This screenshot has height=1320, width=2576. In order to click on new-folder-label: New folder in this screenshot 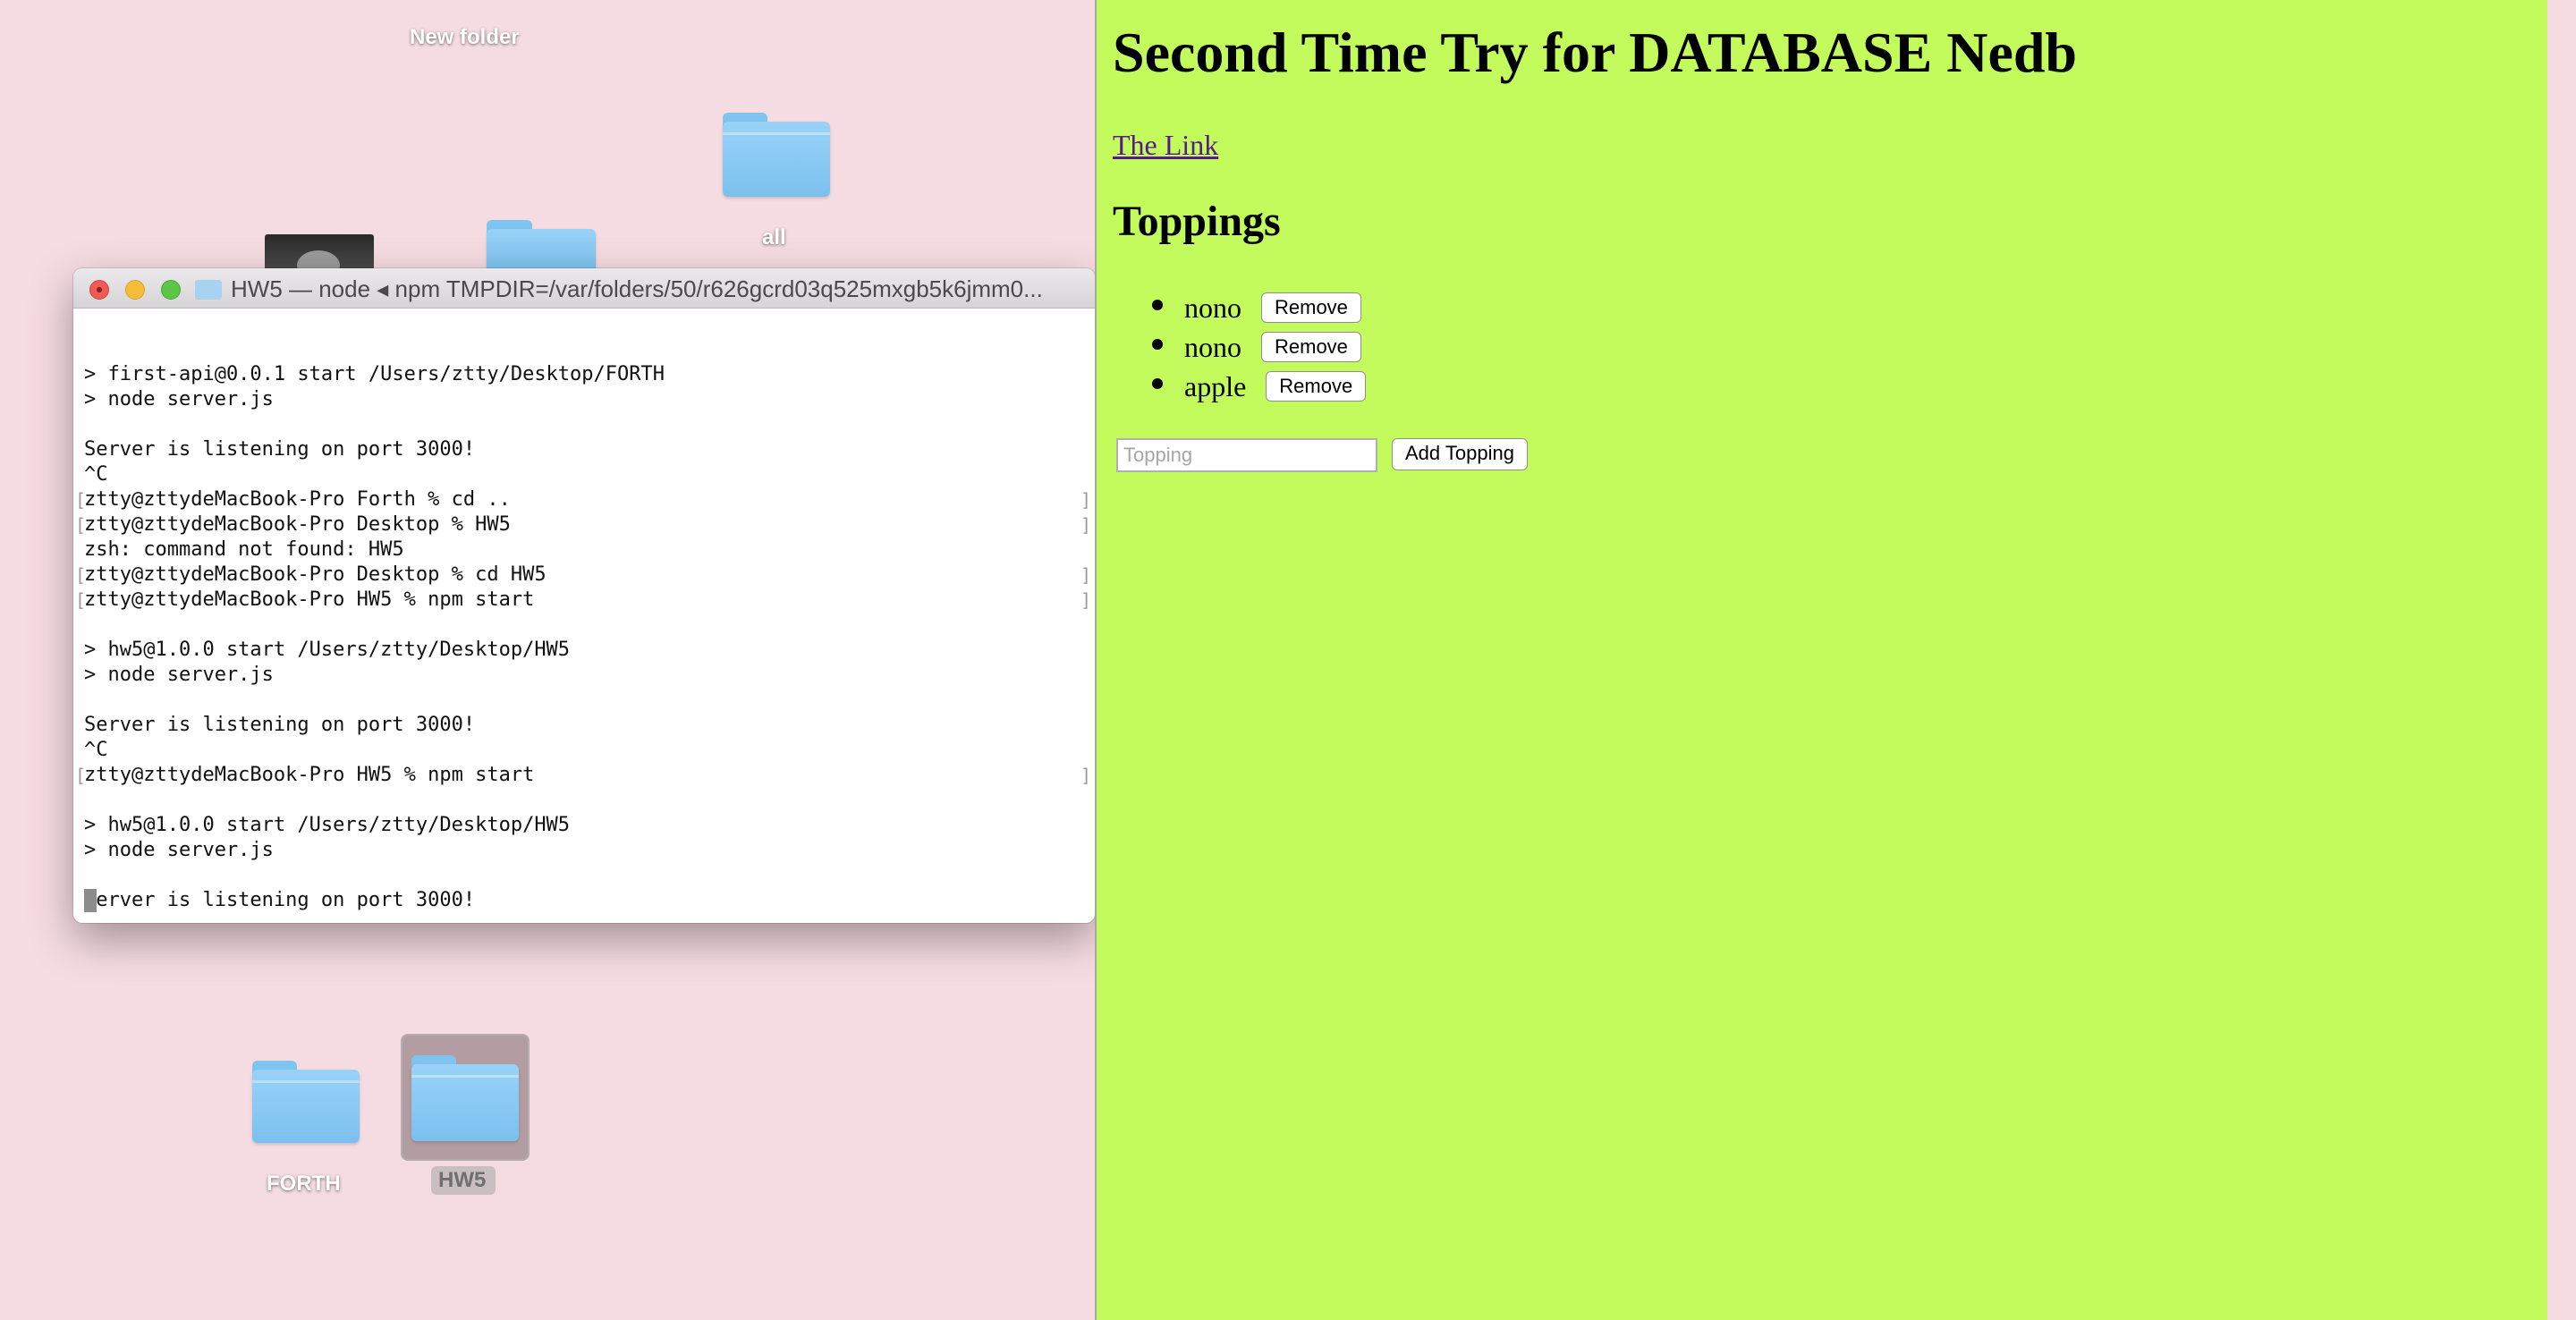, I will do `click(465, 37)`.